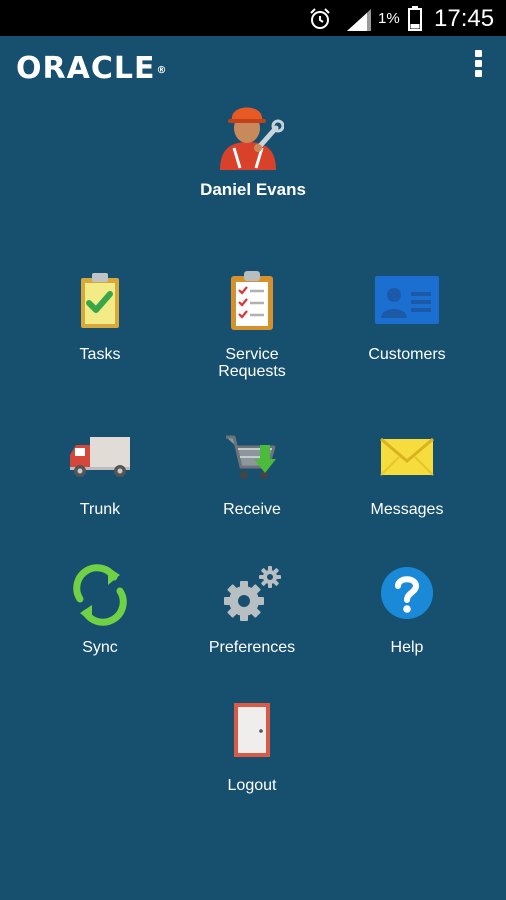  I want to click on oracle-logo: ORACLE®, so click(91, 69).